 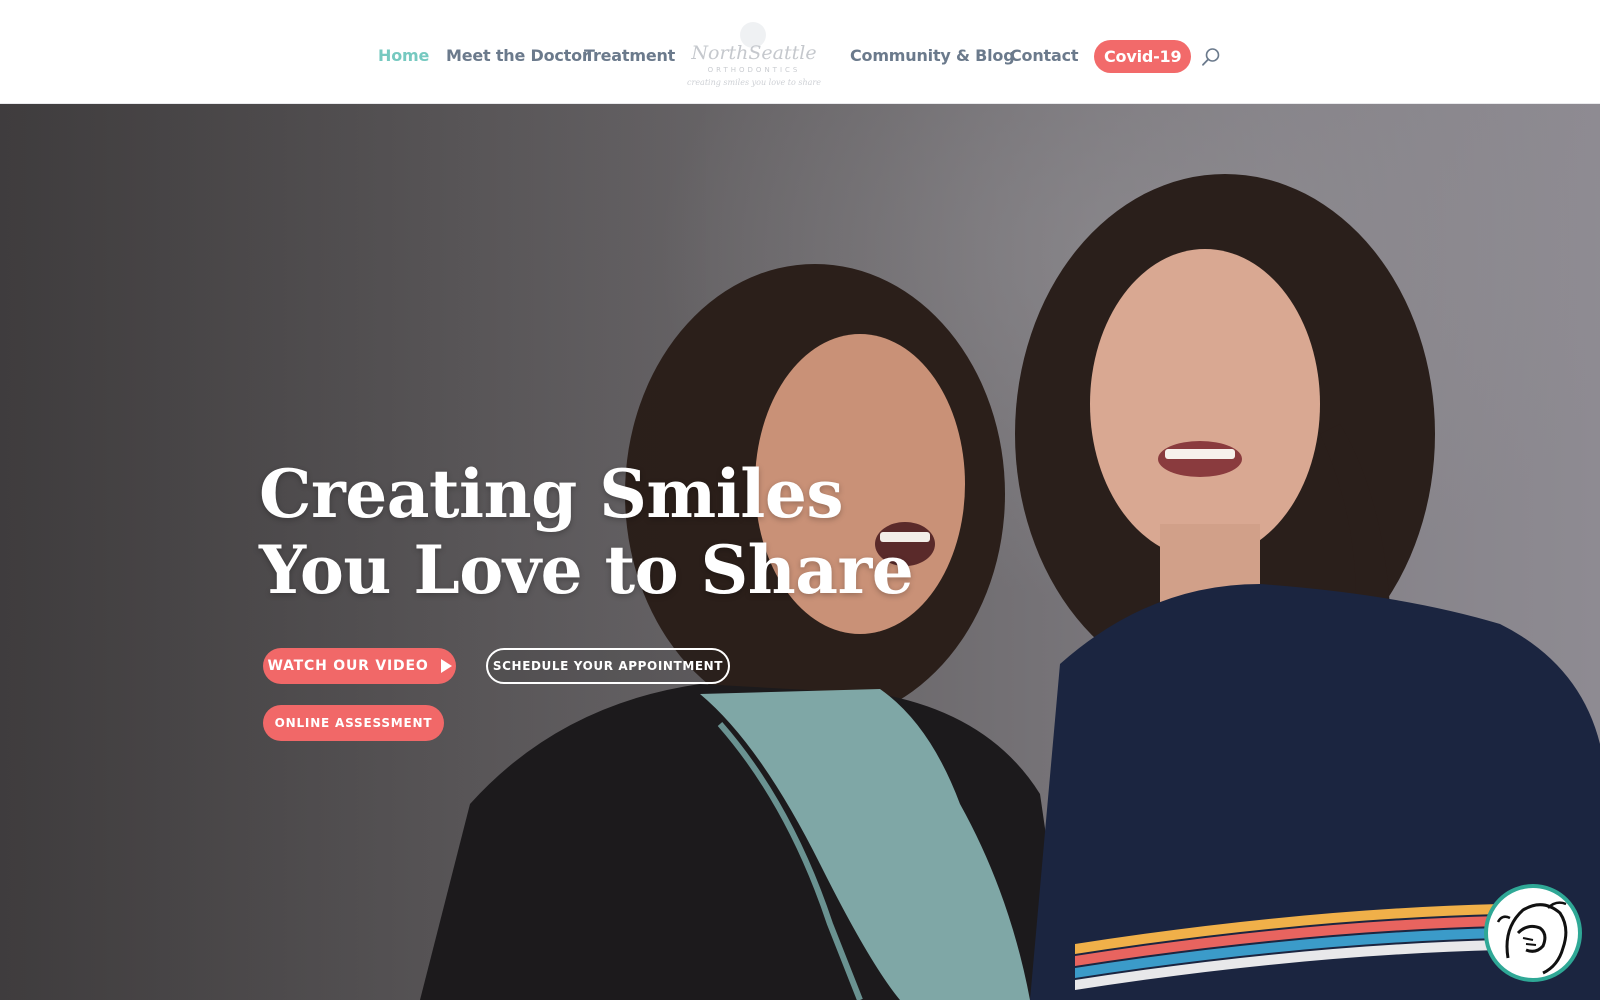 I want to click on assessment-label: ONLINE ASSESSMENT, so click(x=353, y=723).